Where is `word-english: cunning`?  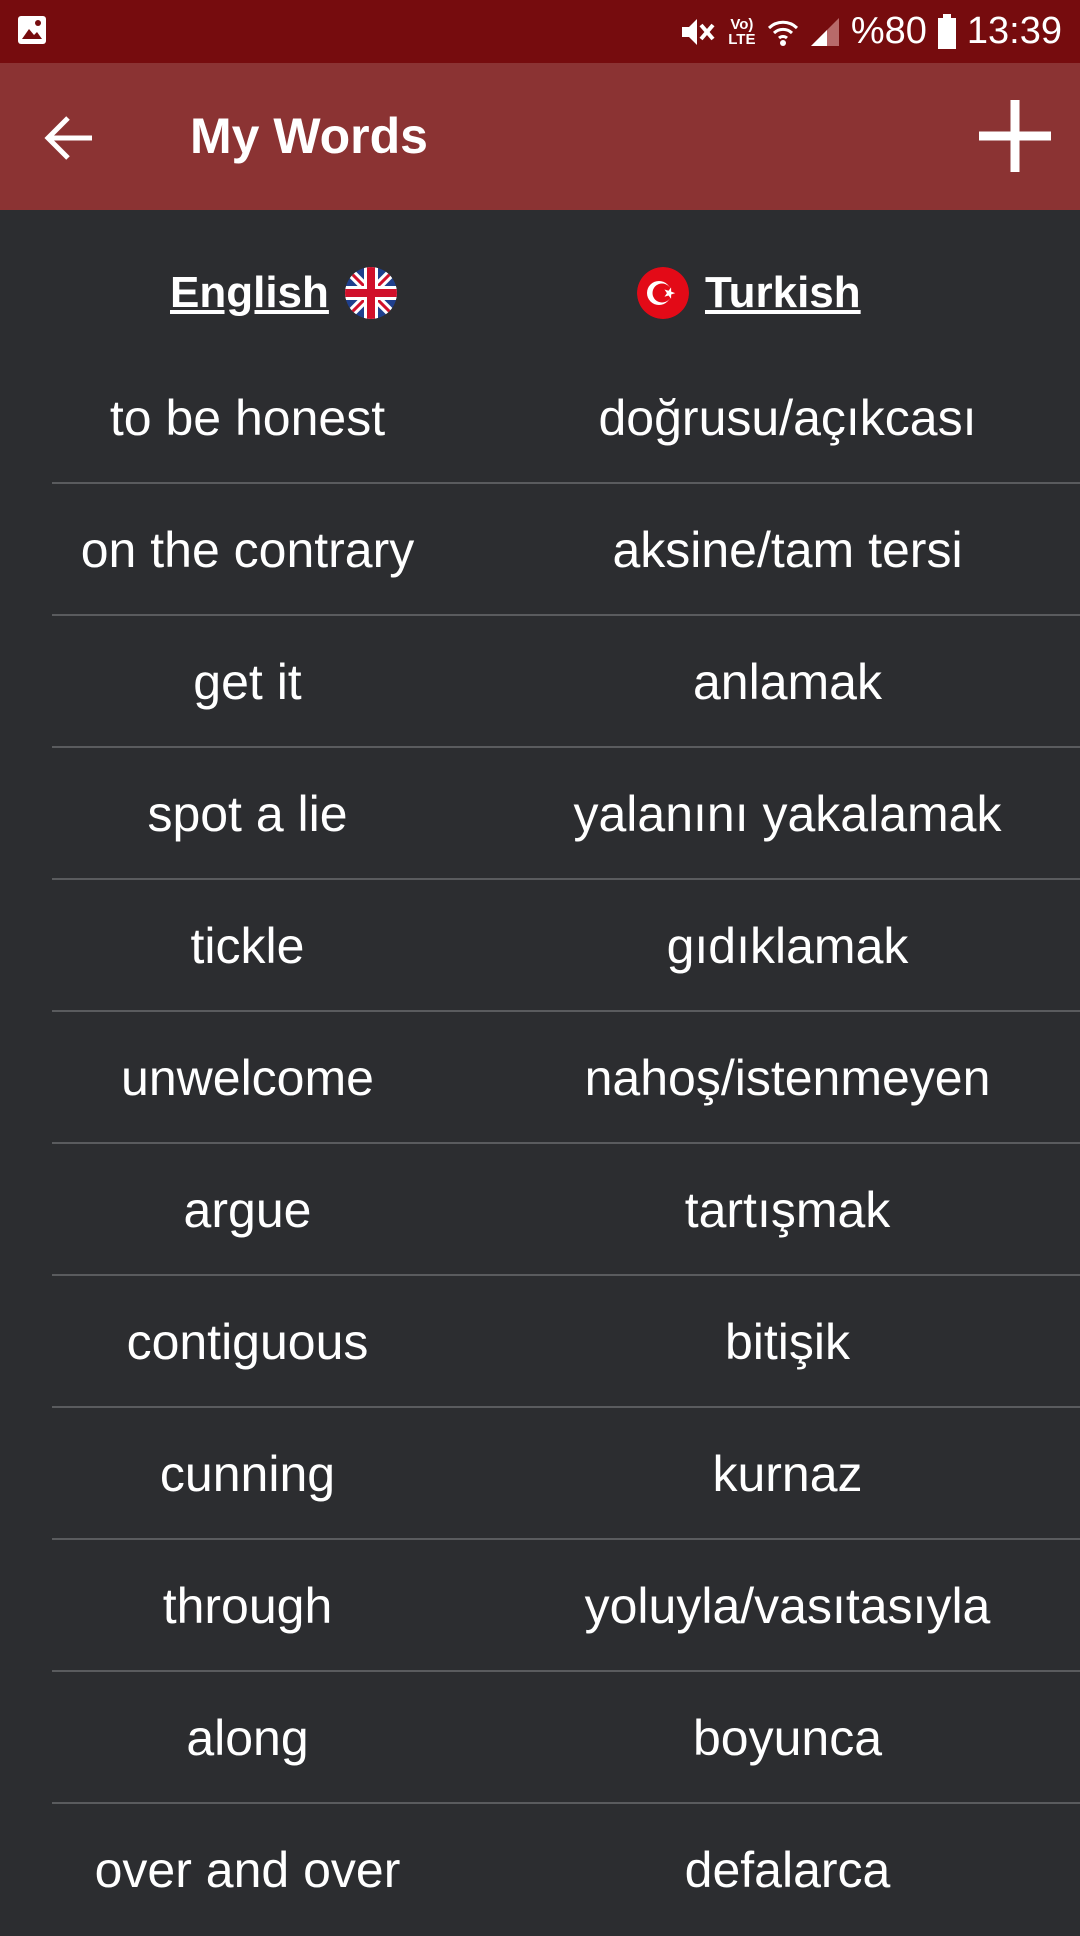 word-english: cunning is located at coordinates (247, 1474).